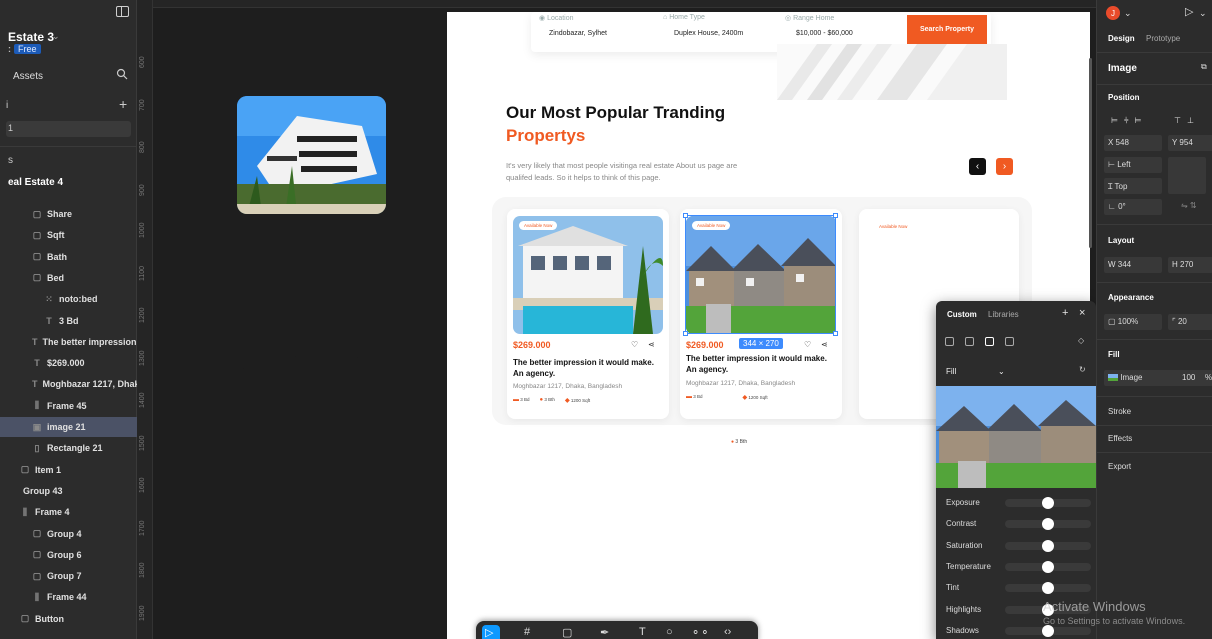  I want to click on horizontal-constraint-select: ⊢ Left, so click(1133, 165).